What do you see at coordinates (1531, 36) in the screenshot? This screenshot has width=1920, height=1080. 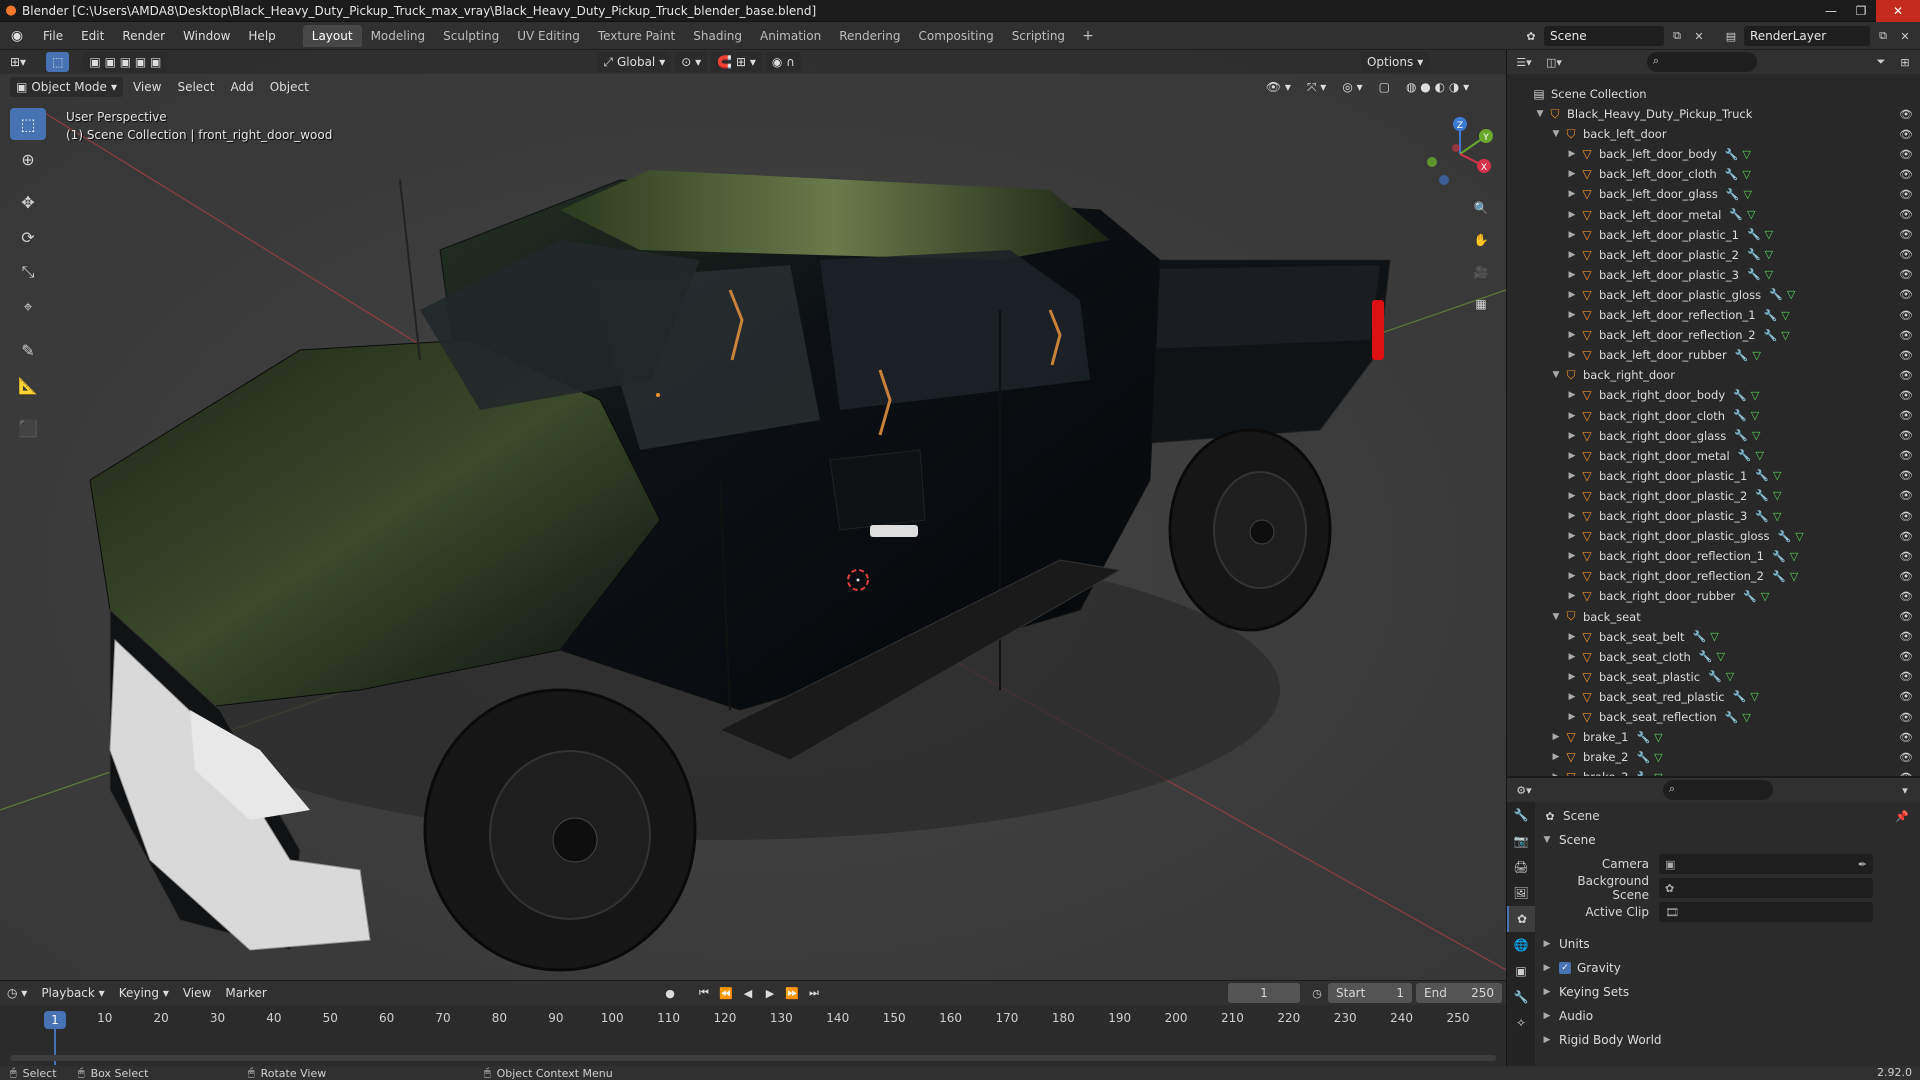 I see `scene-icon: ✿` at bounding box center [1531, 36].